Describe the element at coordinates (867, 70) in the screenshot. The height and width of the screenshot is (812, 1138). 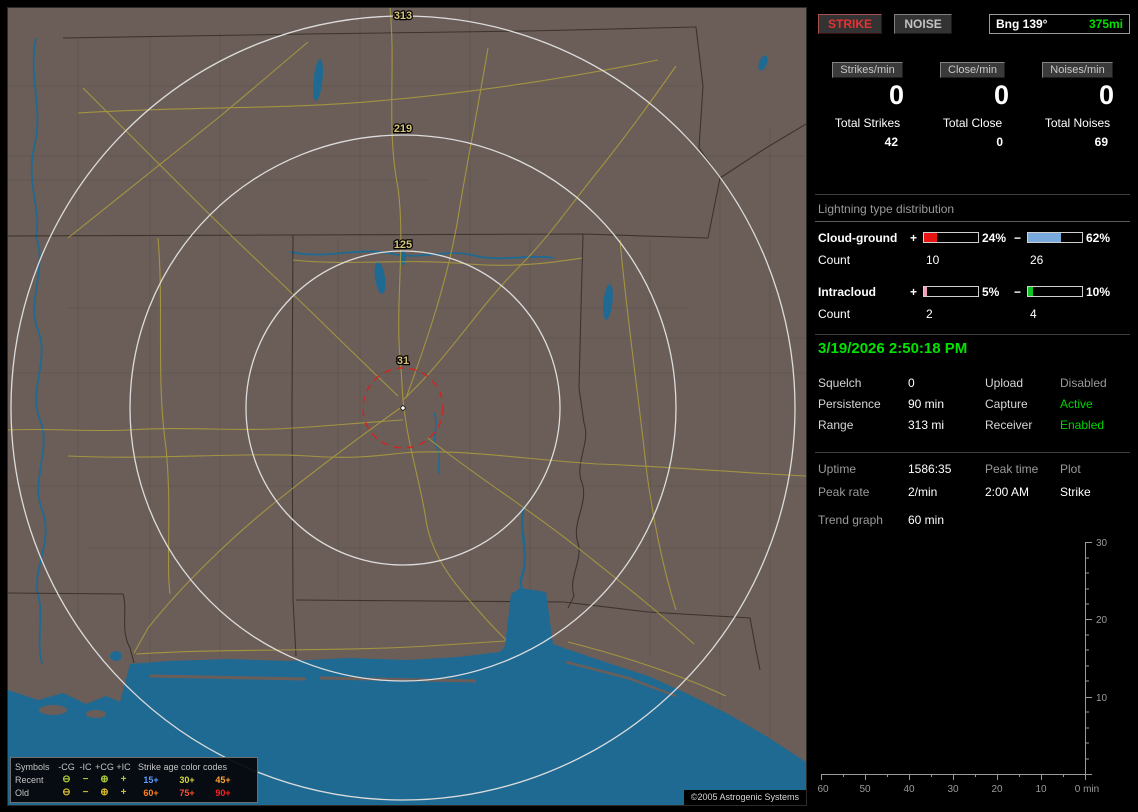
I see `strikes-per-min-badge: Strikes/min` at that location.